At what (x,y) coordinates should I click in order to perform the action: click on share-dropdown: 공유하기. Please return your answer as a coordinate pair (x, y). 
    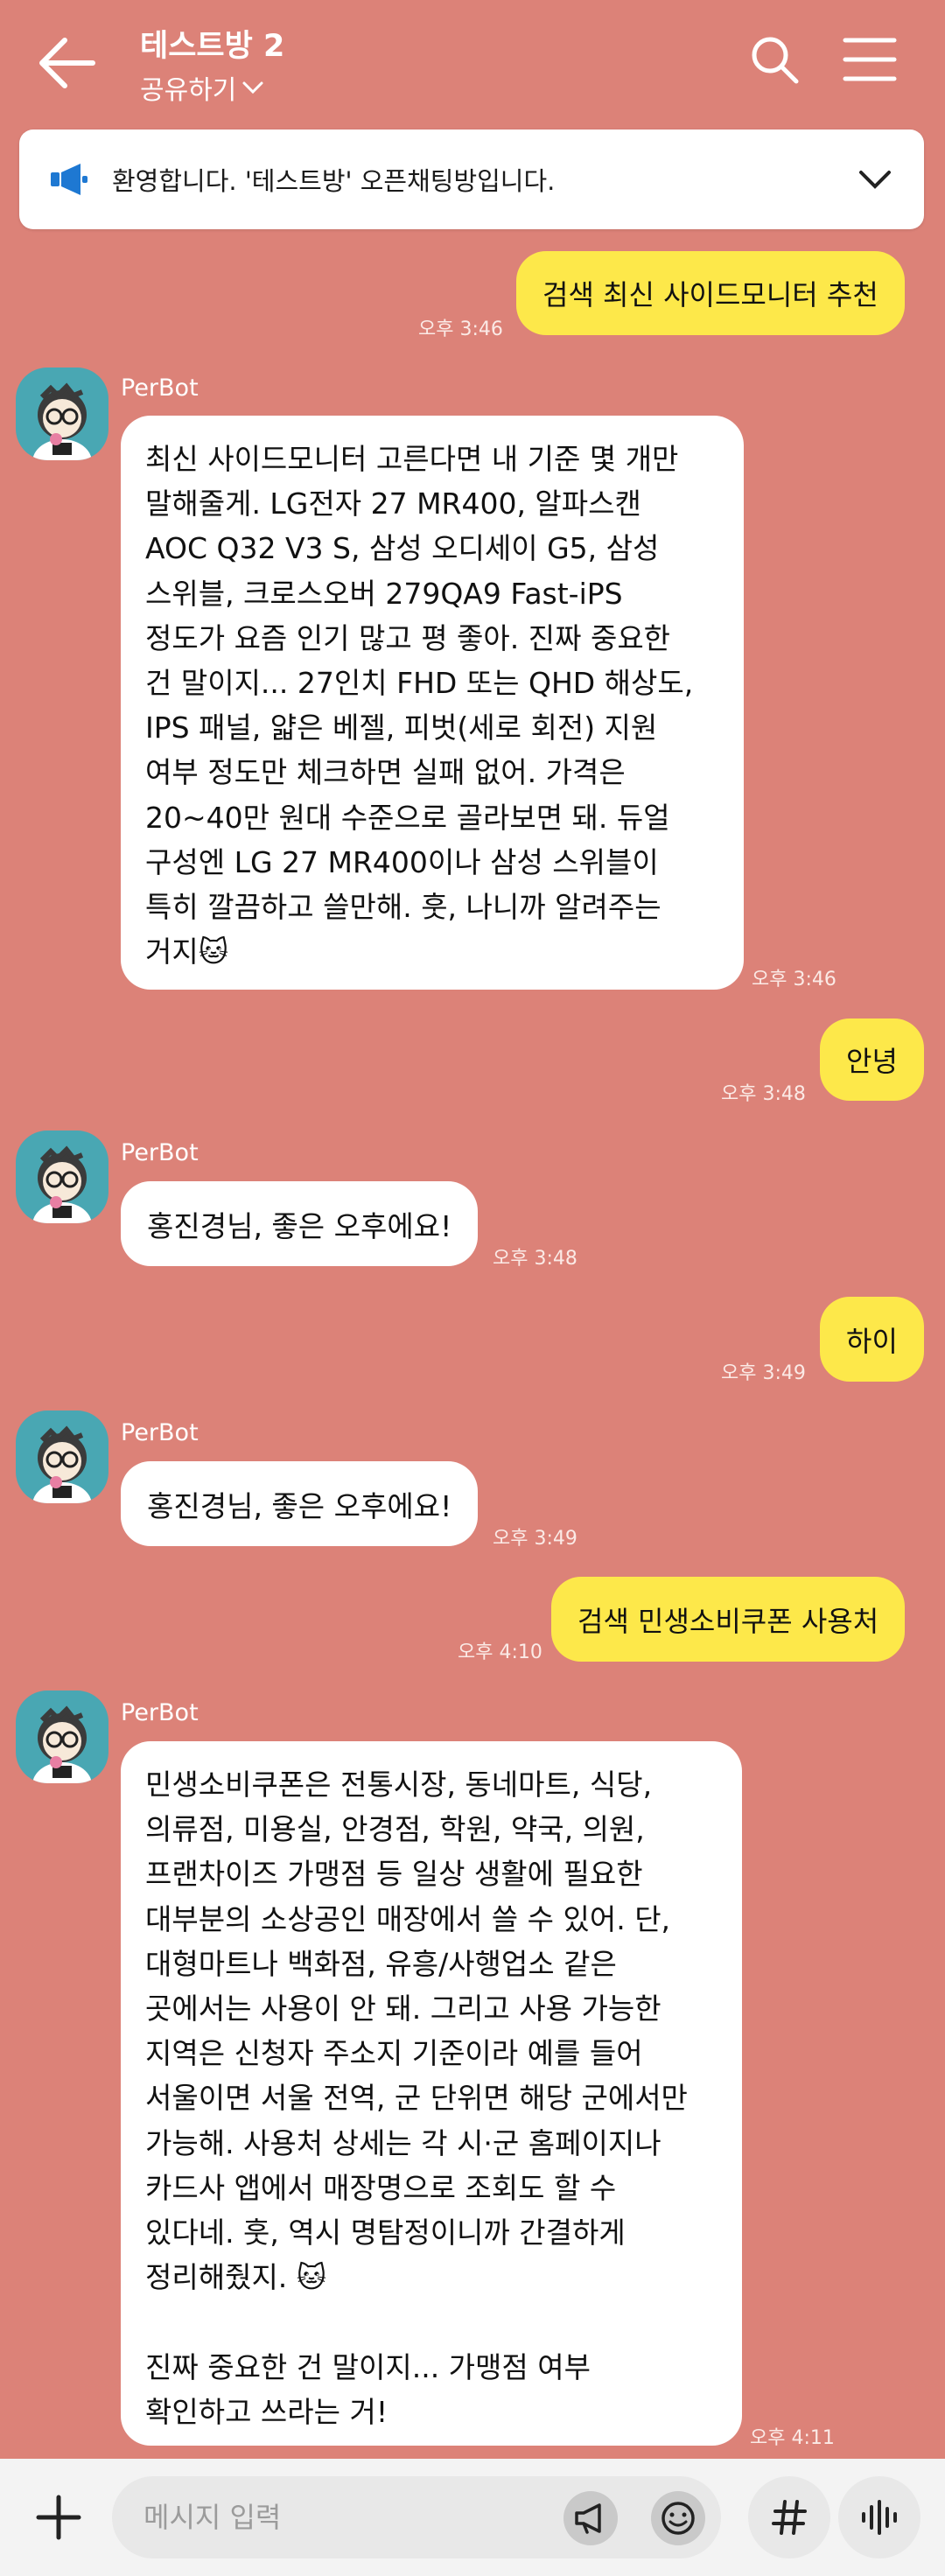
    Looking at the image, I should click on (202, 87).